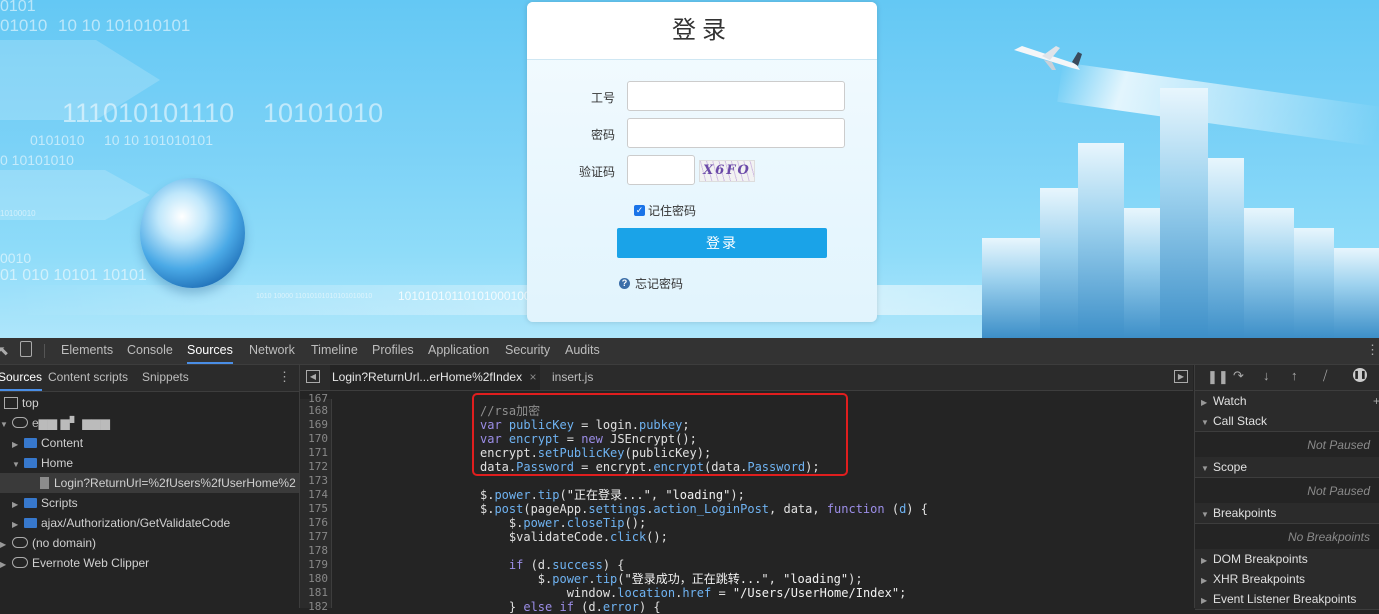 This screenshot has width=1379, height=614. What do you see at coordinates (1282, 537) in the screenshot?
I see `breakpoints-status: No Breakpoints` at bounding box center [1282, 537].